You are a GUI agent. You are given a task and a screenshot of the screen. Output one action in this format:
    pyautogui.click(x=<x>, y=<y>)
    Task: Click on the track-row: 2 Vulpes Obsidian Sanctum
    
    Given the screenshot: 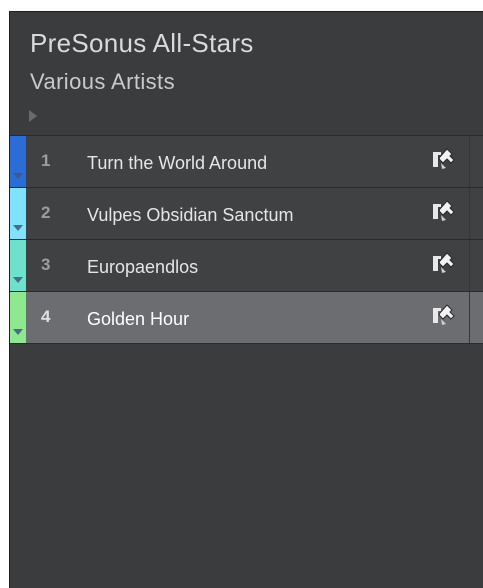 What is the action you would take?
    pyautogui.click(x=246, y=213)
    